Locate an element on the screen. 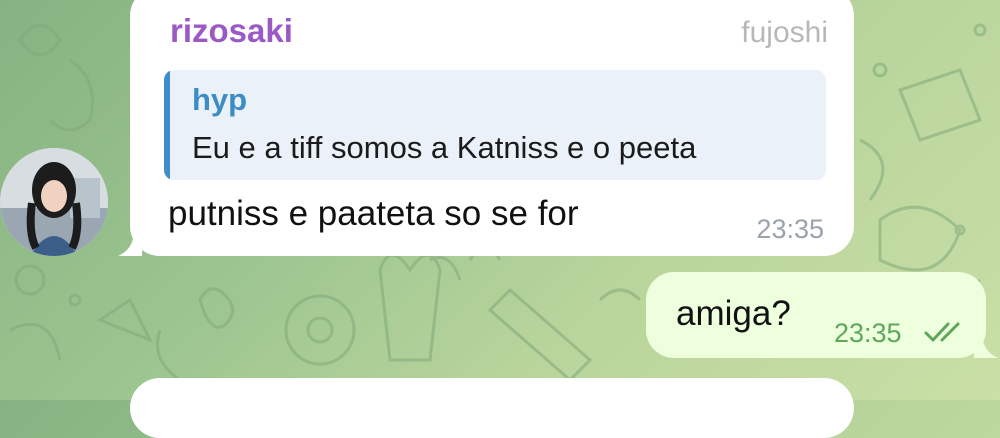 The image size is (1000, 438). double-check-icon is located at coordinates (942, 332).